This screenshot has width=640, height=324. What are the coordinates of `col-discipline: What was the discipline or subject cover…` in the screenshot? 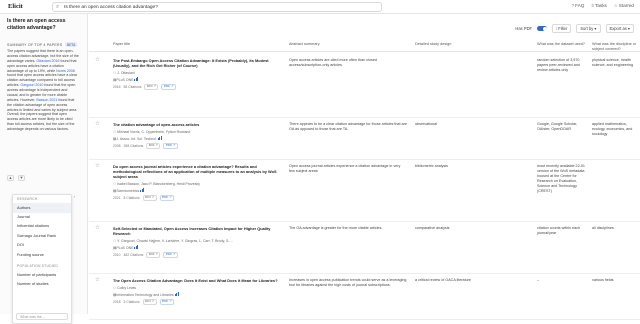 It's located at (615, 46).